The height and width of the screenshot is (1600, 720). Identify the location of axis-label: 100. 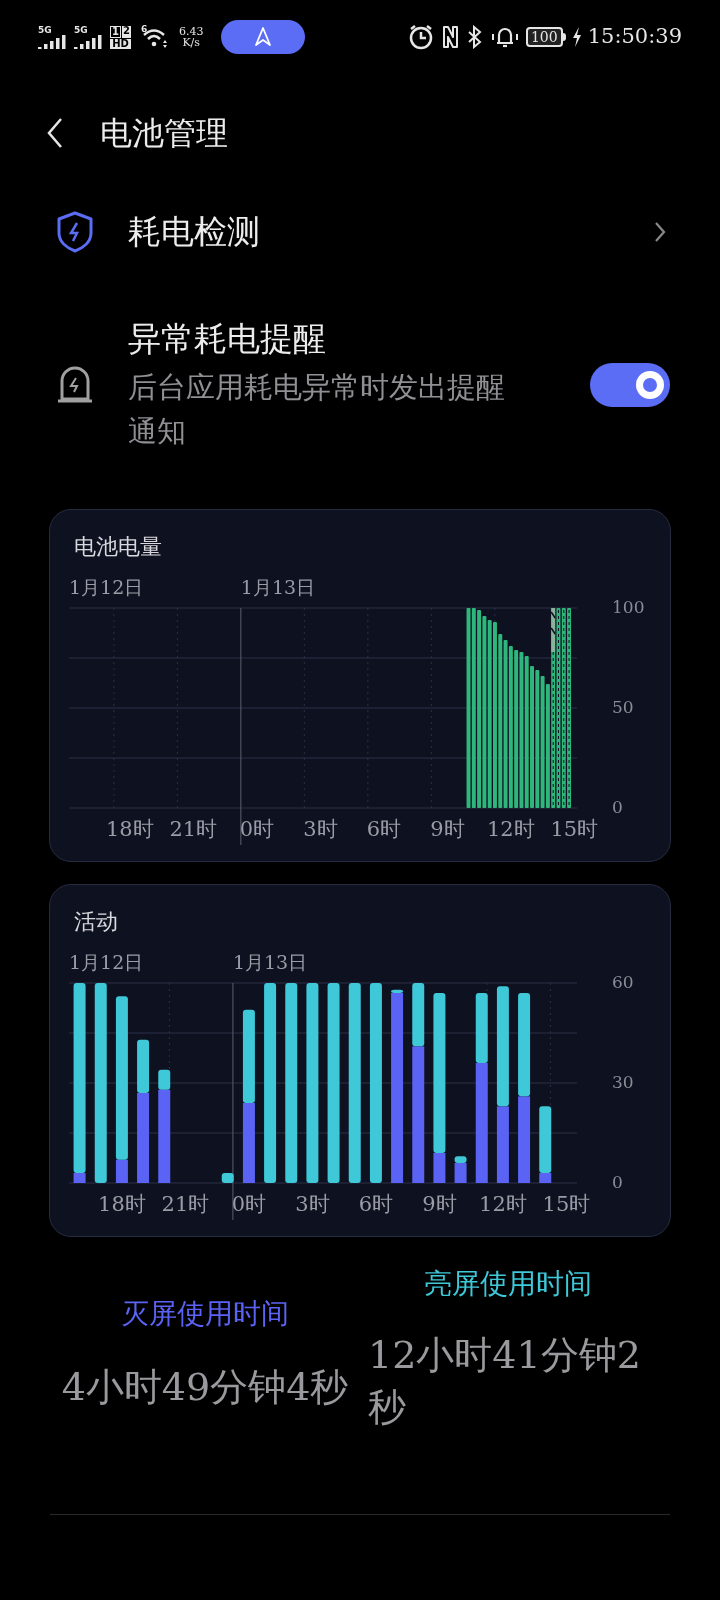
(628, 606).